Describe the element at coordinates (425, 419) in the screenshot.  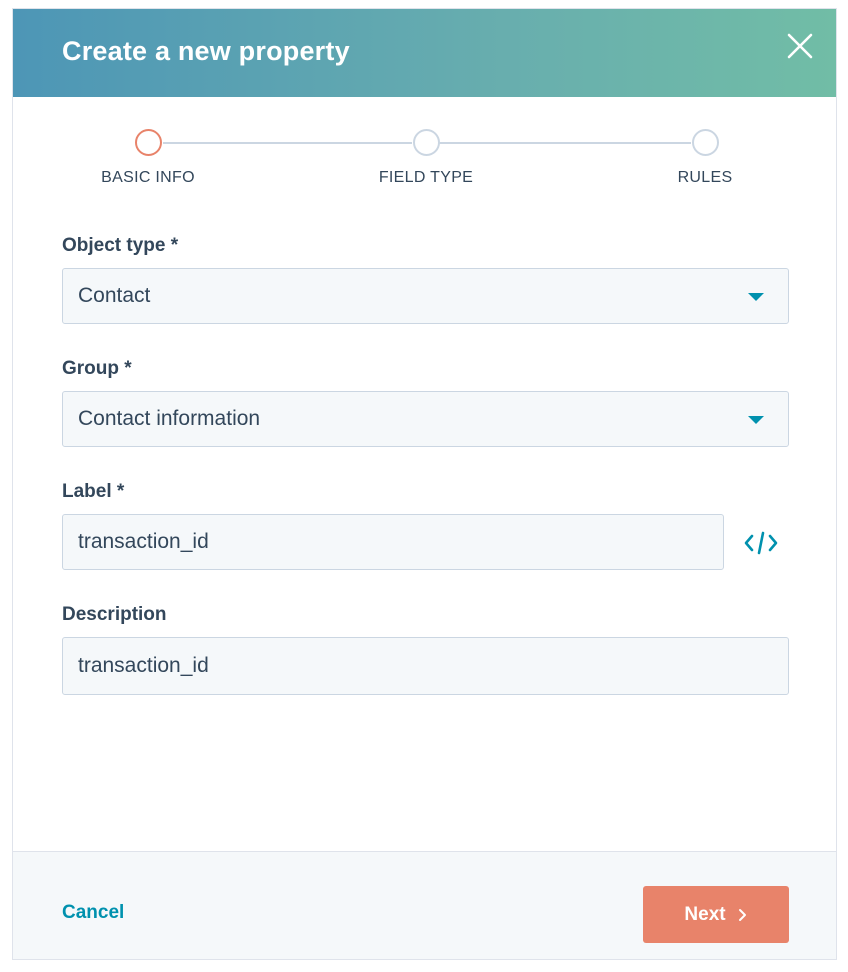
I see `group-select: Contact information` at that location.